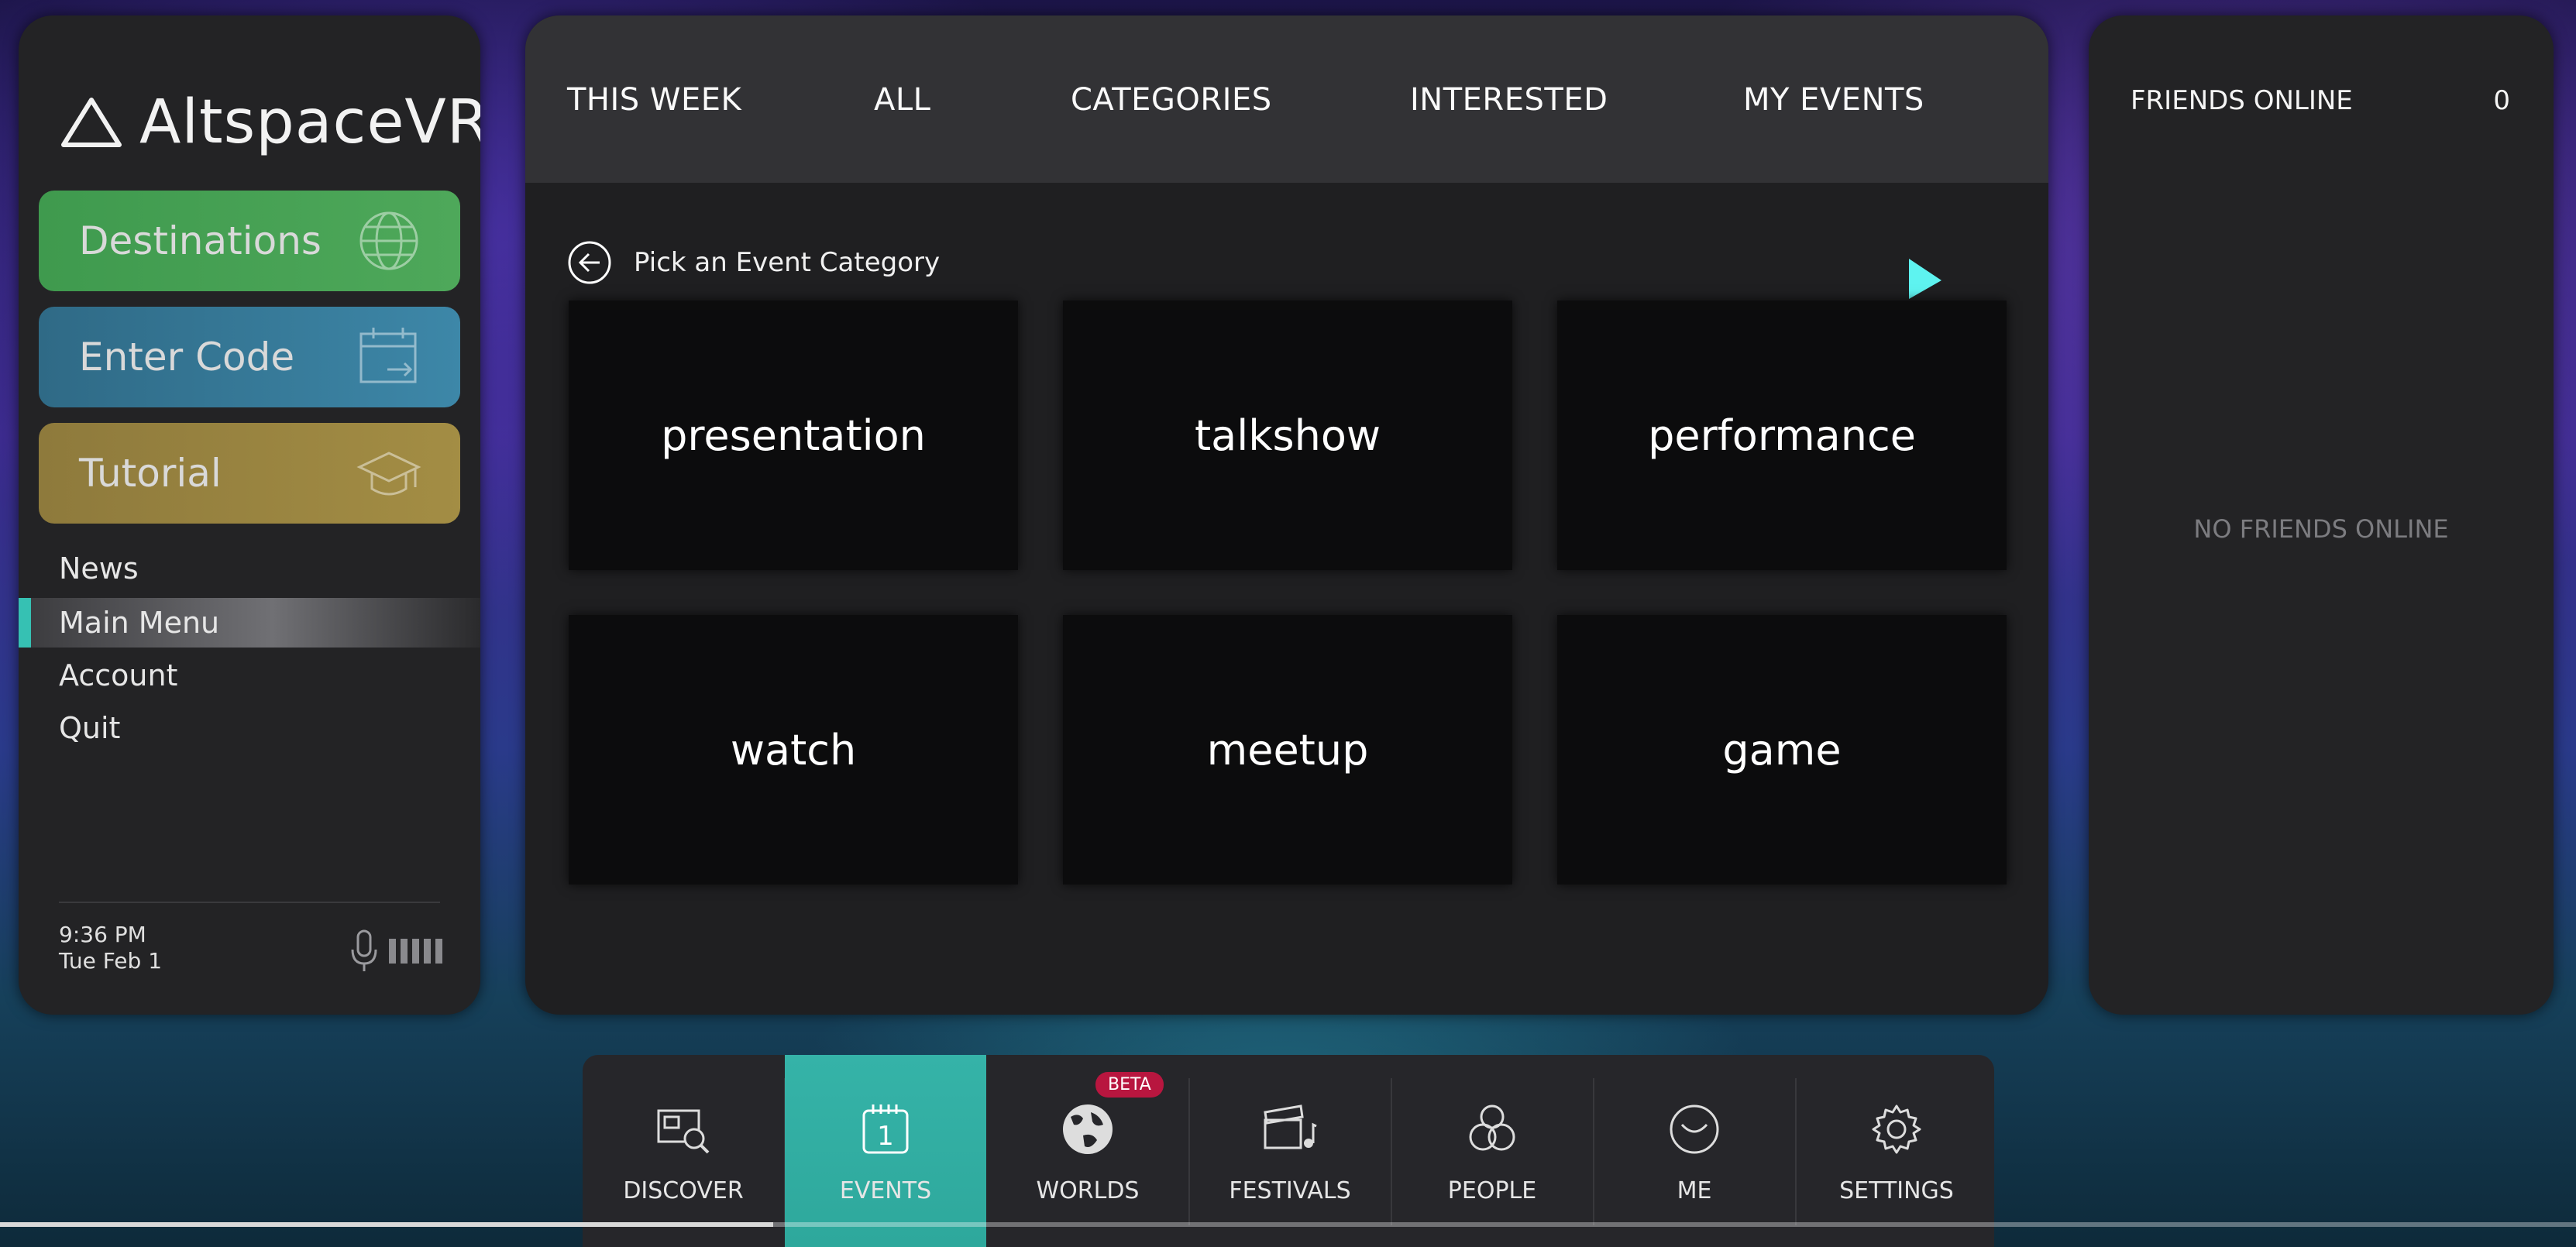  What do you see at coordinates (1492, 1127) in the screenshot?
I see `people-icon` at bounding box center [1492, 1127].